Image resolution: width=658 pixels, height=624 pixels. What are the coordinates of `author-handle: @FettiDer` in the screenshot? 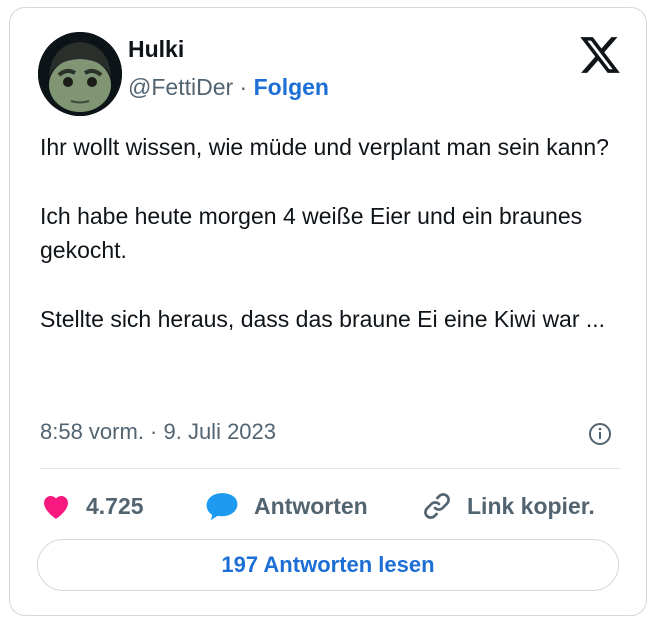 It's located at (180, 87).